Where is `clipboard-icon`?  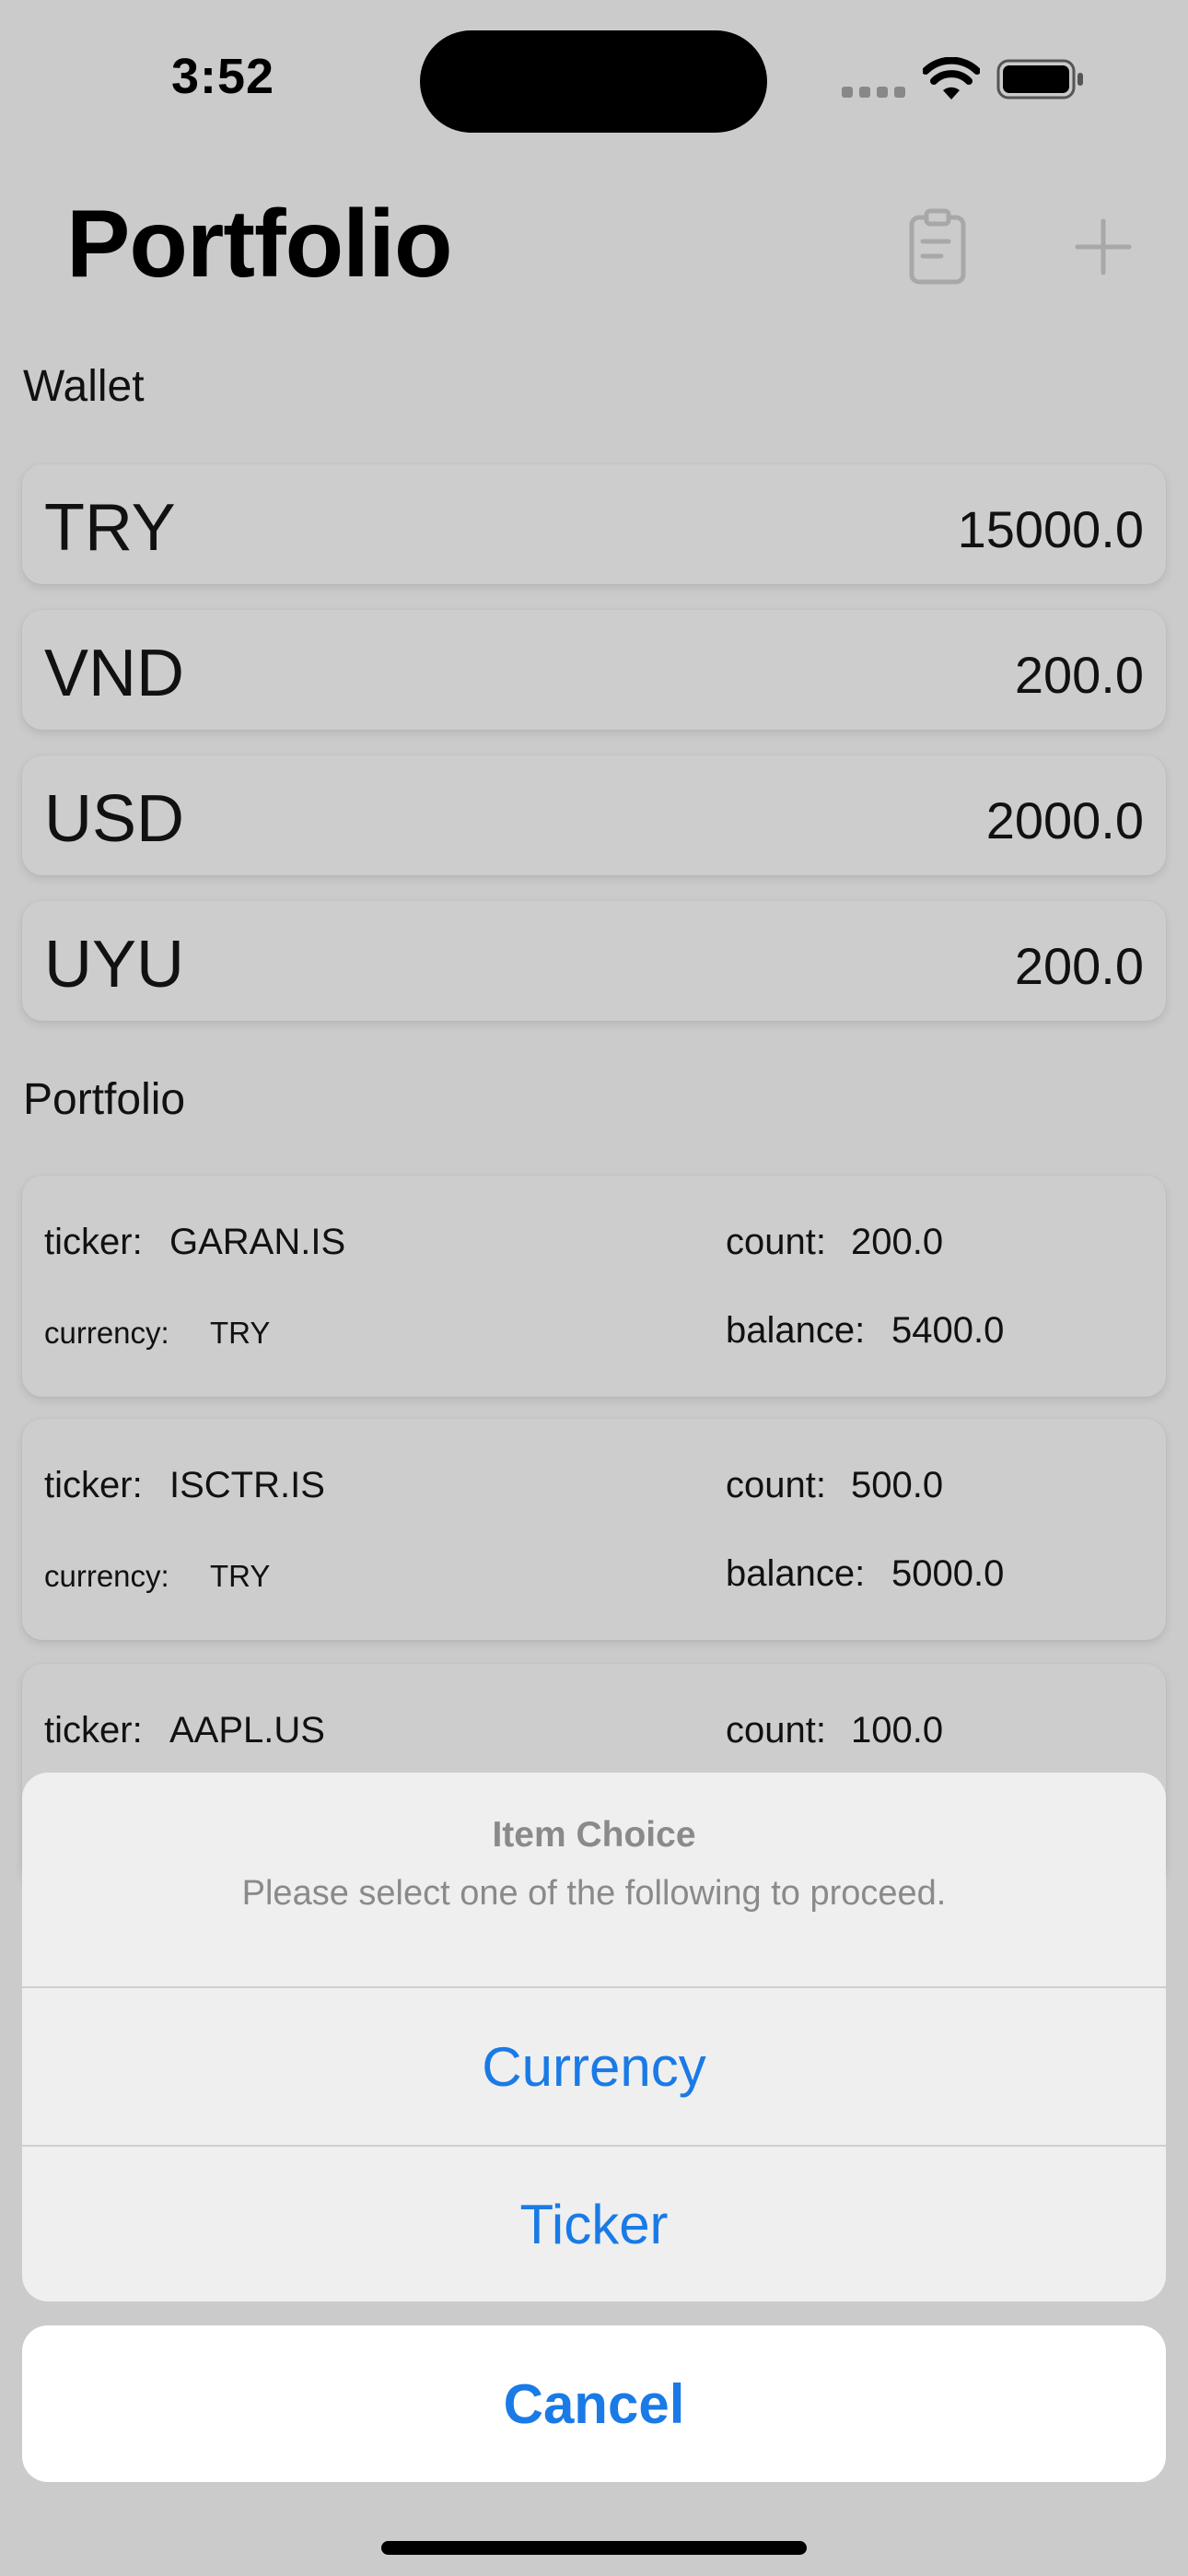 clipboard-icon is located at coordinates (937, 247).